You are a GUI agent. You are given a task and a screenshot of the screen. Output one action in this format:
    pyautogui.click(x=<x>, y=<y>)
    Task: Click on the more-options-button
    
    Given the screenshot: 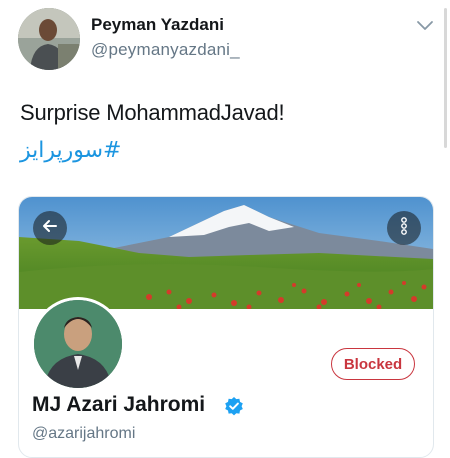 What is the action you would take?
    pyautogui.click(x=404, y=228)
    